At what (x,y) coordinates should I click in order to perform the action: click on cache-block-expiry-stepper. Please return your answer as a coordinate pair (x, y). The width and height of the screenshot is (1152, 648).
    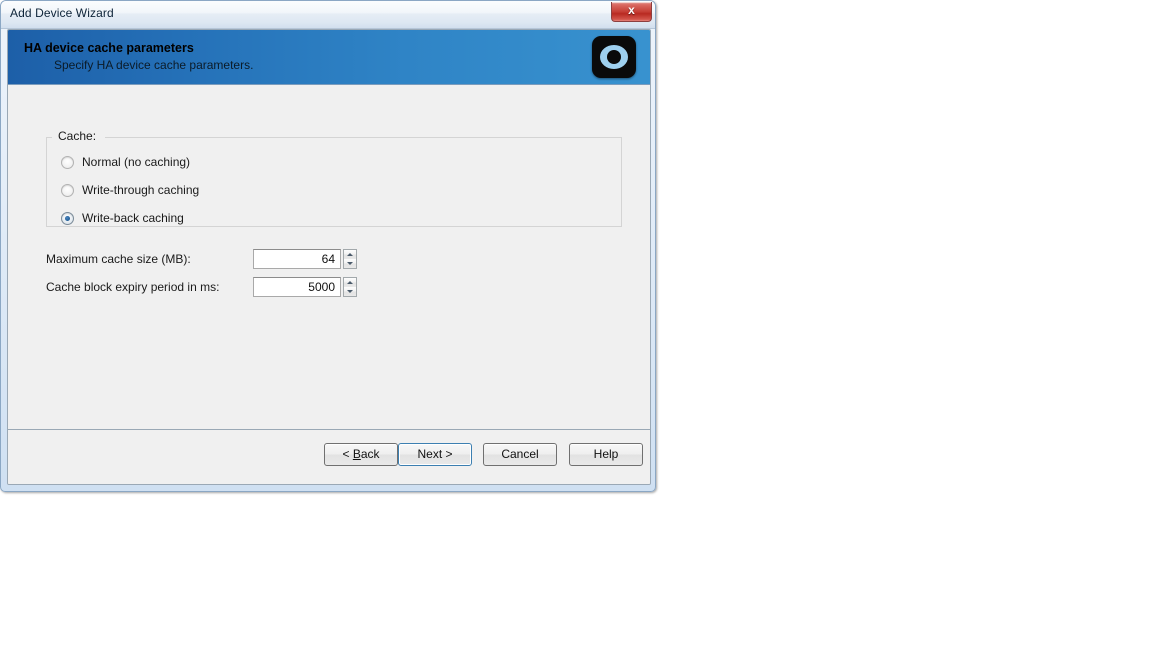
    Looking at the image, I should click on (305, 287).